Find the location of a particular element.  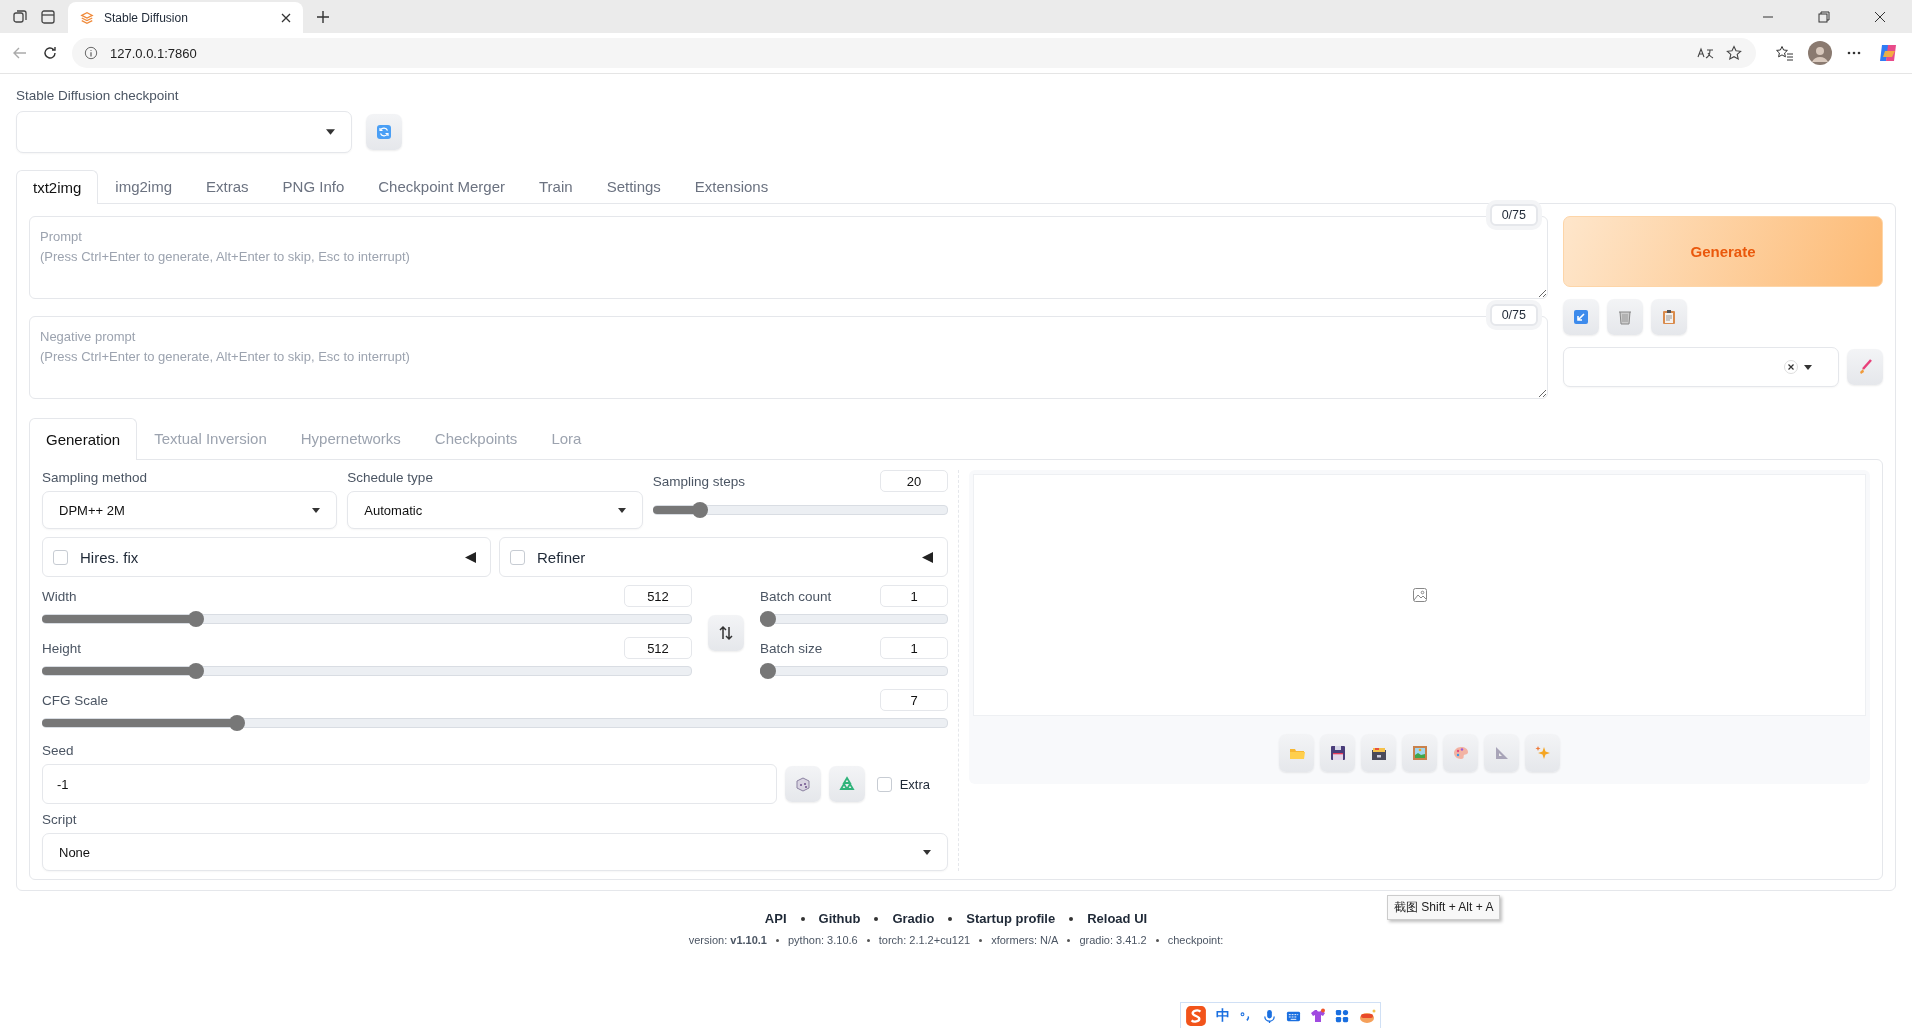

version-info: version: v1.10.1 is located at coordinates (727, 940).